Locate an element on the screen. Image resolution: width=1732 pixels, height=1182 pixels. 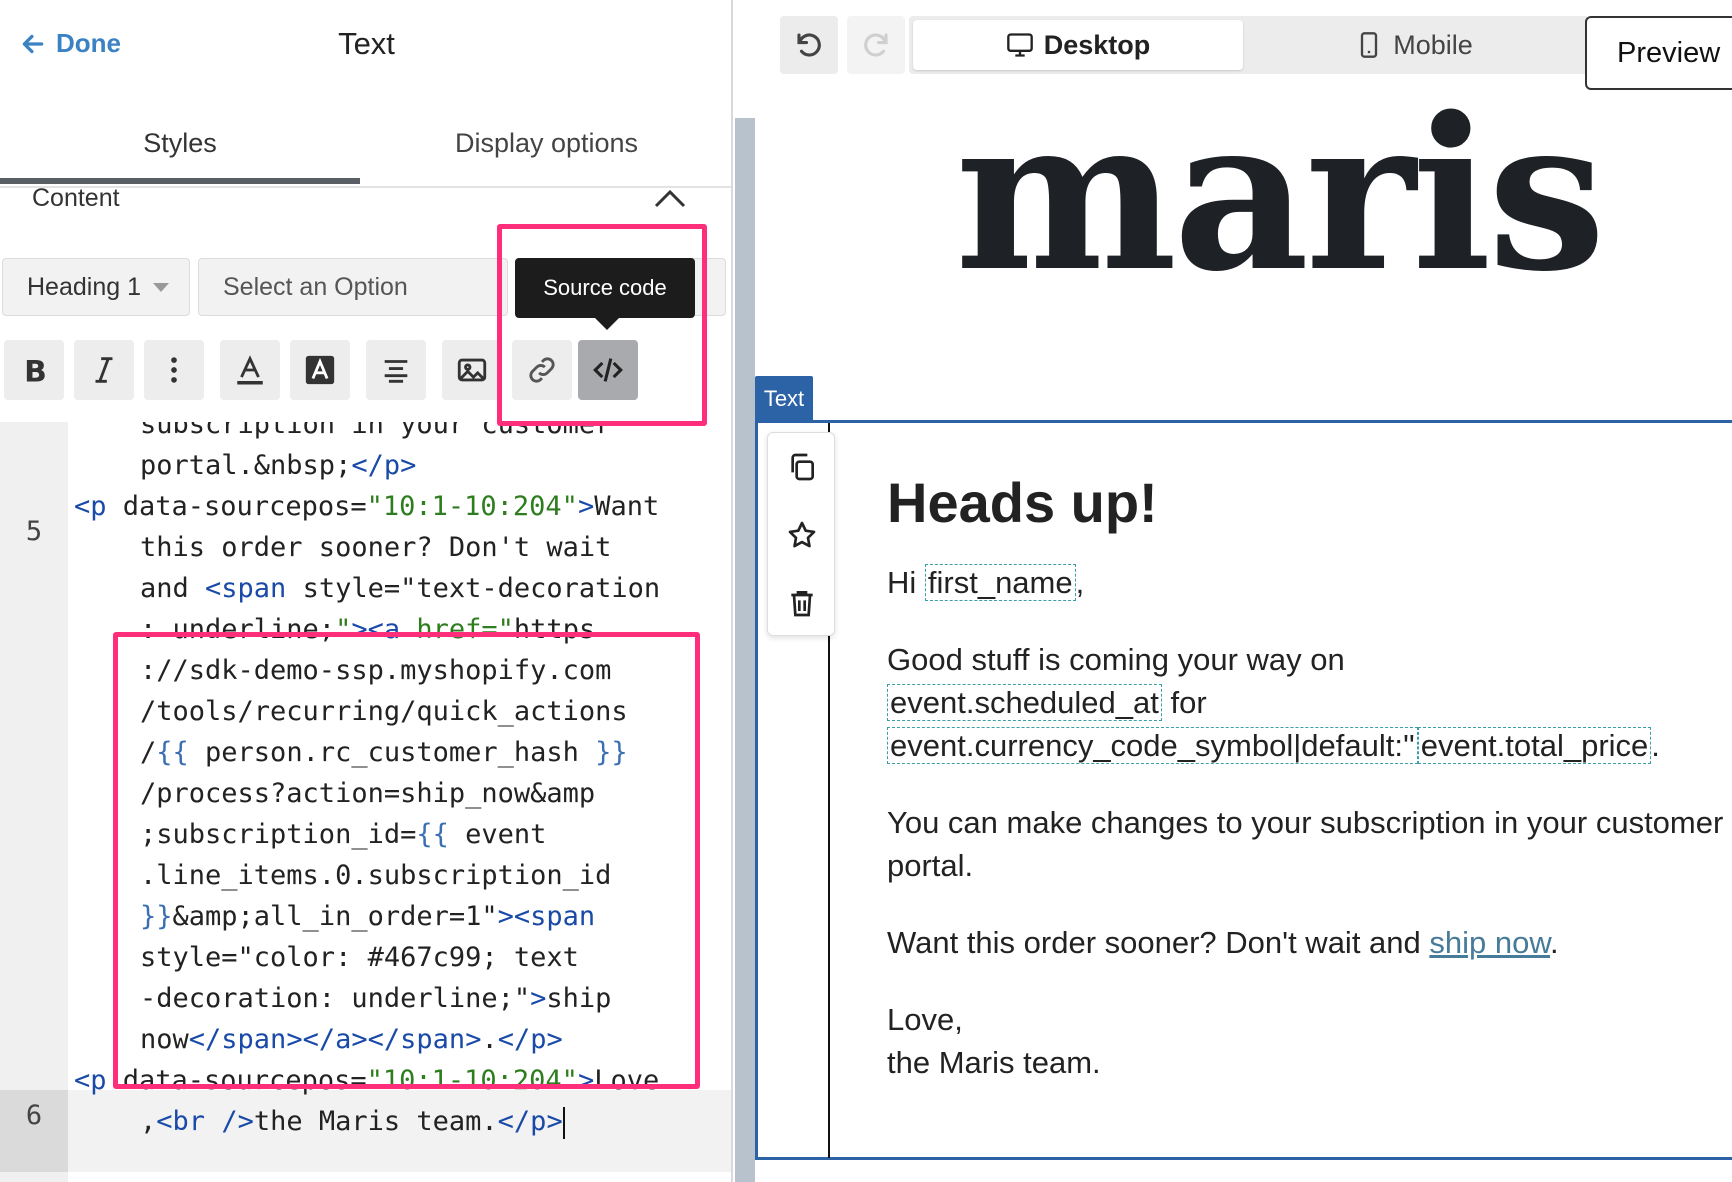
link-button is located at coordinates (542, 370).